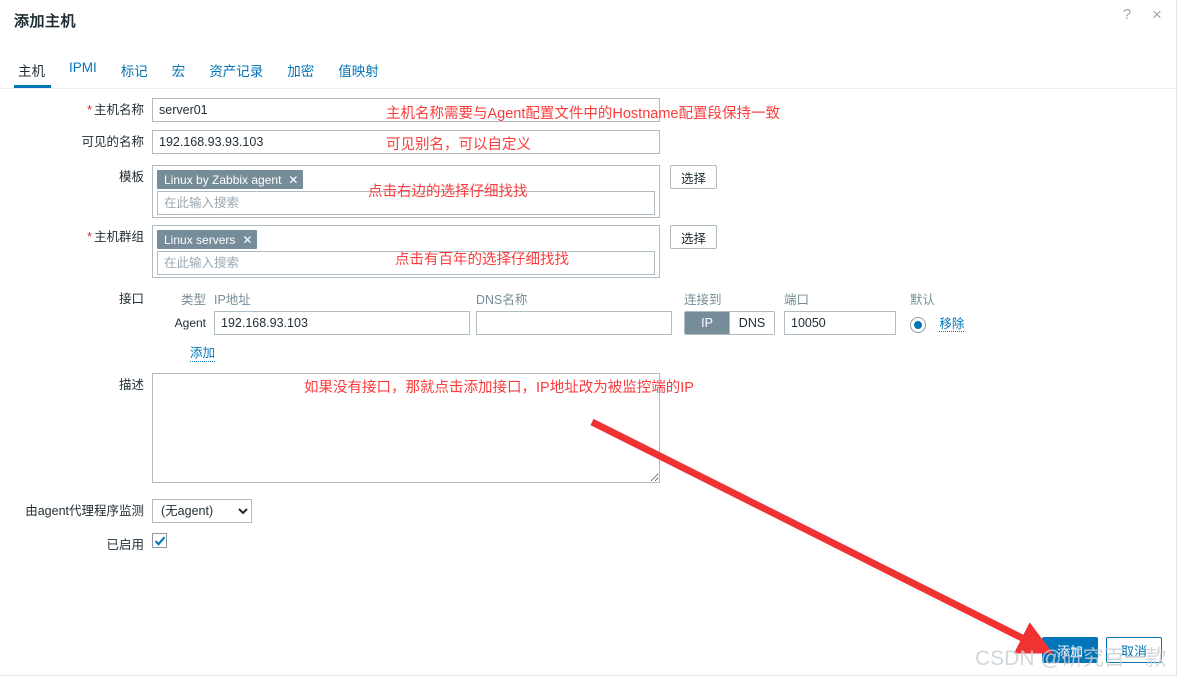  What do you see at coordinates (588, 88) in the screenshot?
I see `tabs-underline` at bounding box center [588, 88].